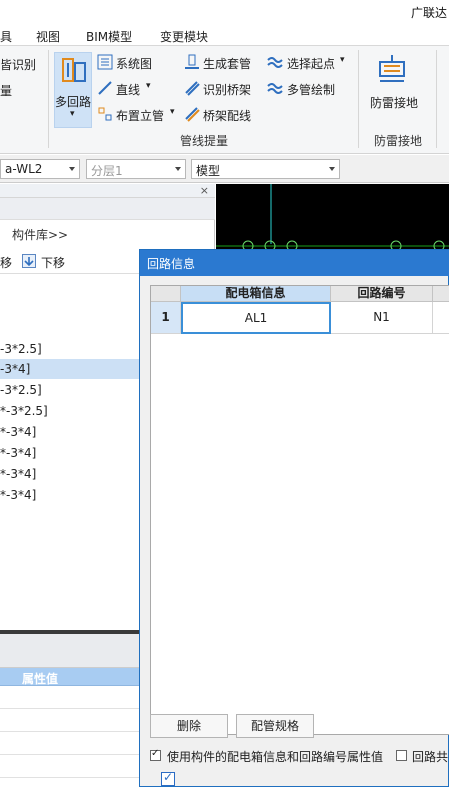  What do you see at coordinates (275, 62) in the screenshot?
I see `start-point-icon` at bounding box center [275, 62].